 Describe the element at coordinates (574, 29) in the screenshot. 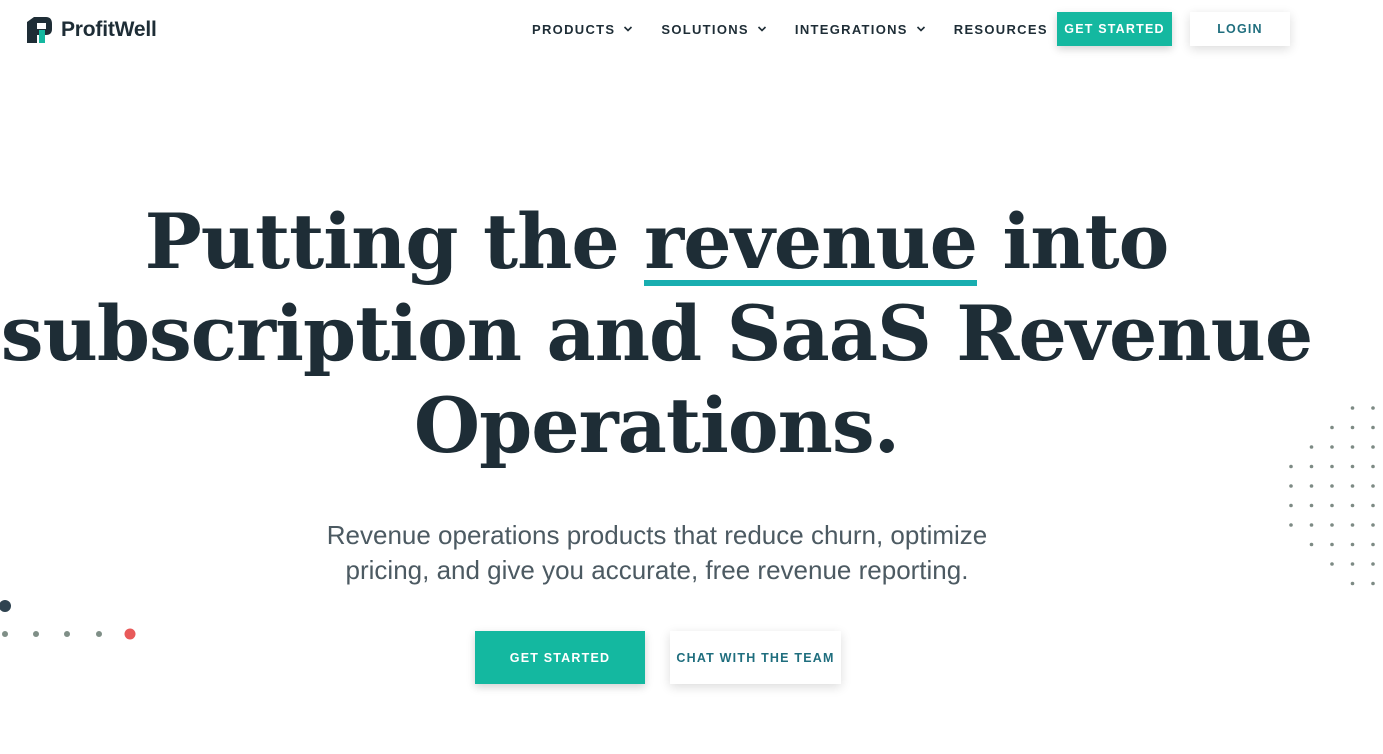

I see `nav-products-label: PRODUCTS` at that location.